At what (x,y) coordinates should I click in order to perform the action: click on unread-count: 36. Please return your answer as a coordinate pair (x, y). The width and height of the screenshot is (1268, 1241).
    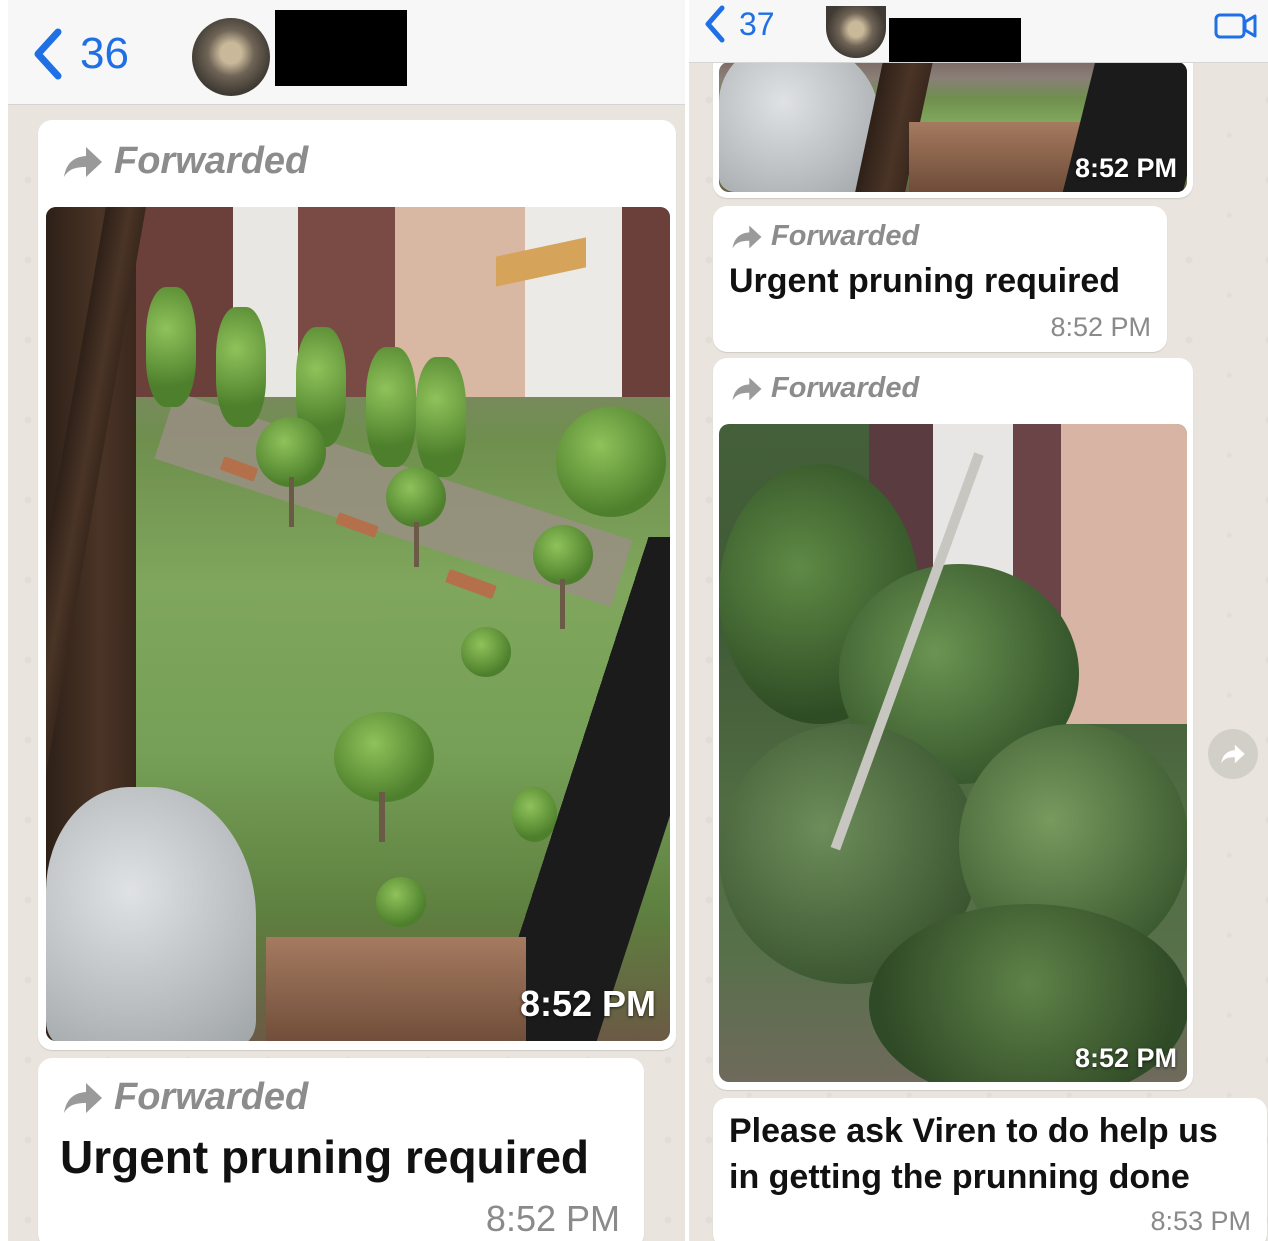
    Looking at the image, I should click on (104, 53).